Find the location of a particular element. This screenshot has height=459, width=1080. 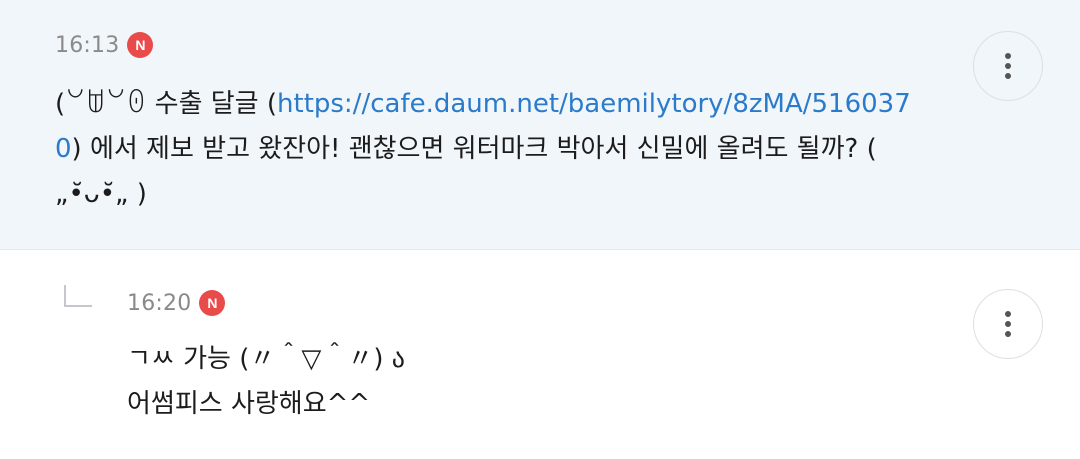

reply-line-1: ㄱㅆ 가능 (〃＾▽＾〃) ა is located at coordinates (266, 359).